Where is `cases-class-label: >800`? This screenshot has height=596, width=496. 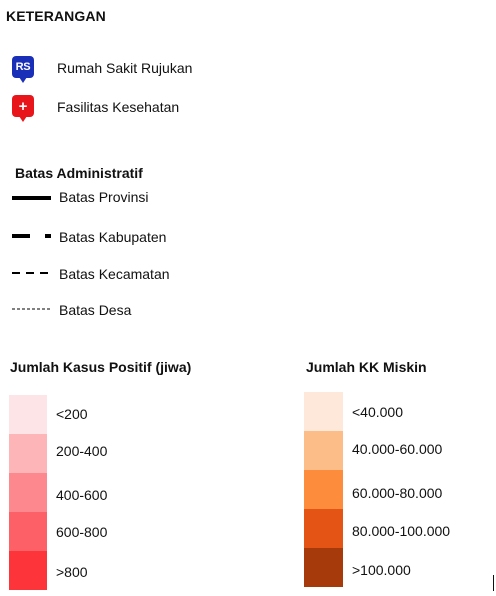 cases-class-label: >800 is located at coordinates (72, 572).